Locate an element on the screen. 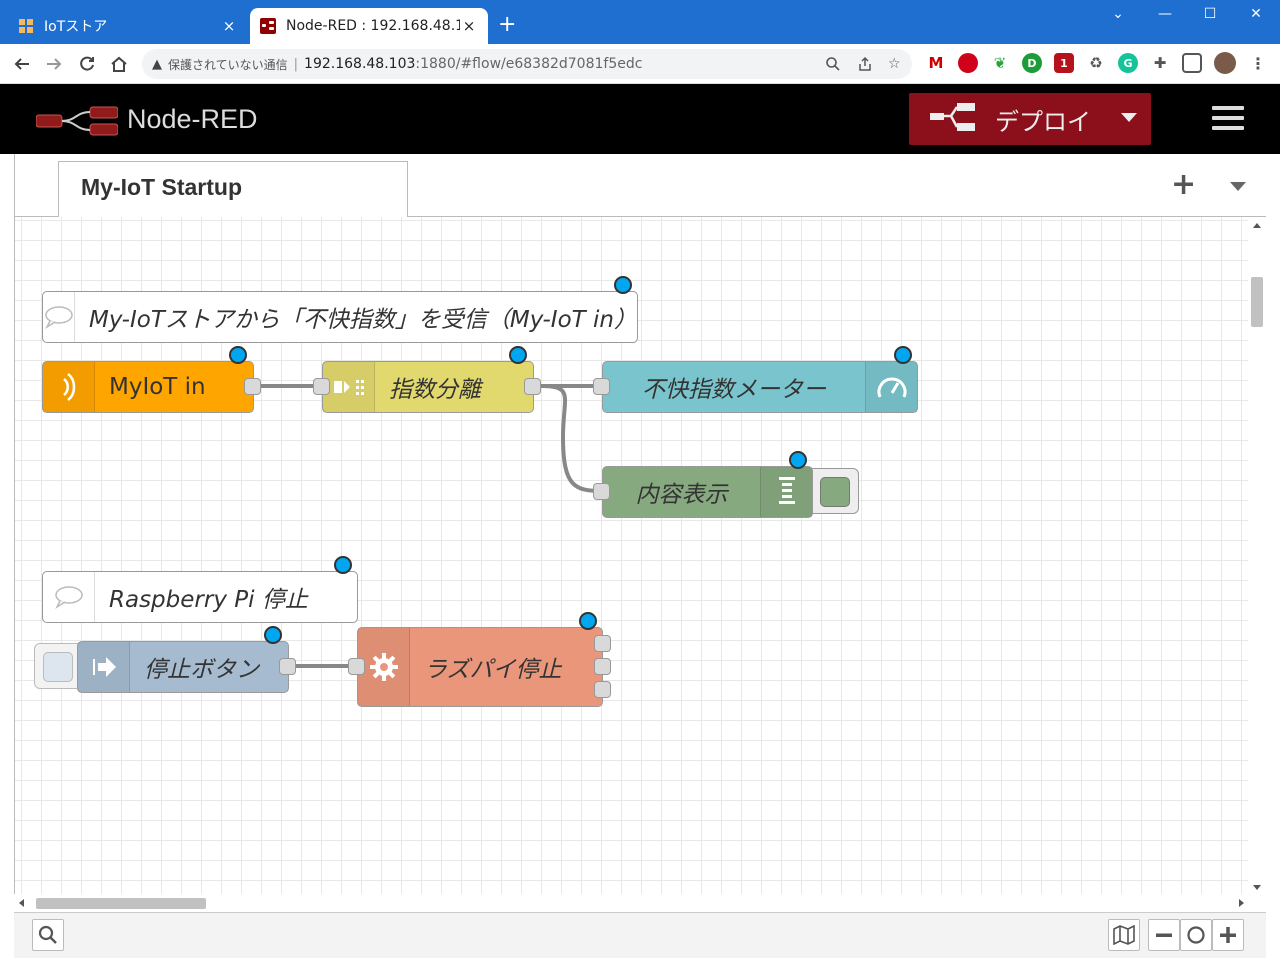  debug-node: 内容表示 is located at coordinates (707, 492).